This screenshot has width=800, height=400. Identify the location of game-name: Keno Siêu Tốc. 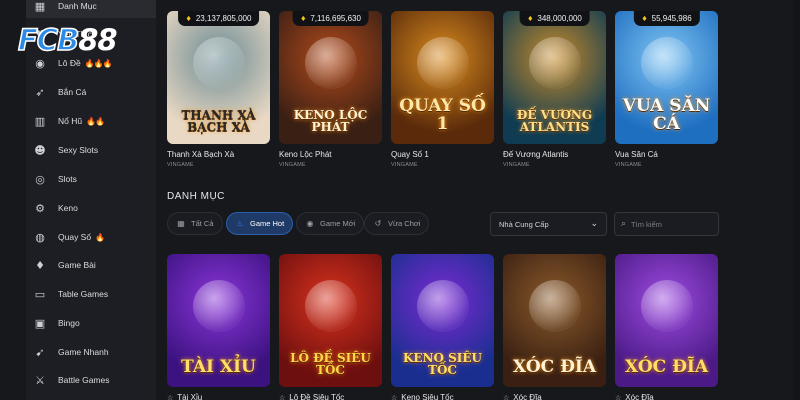
(427, 396).